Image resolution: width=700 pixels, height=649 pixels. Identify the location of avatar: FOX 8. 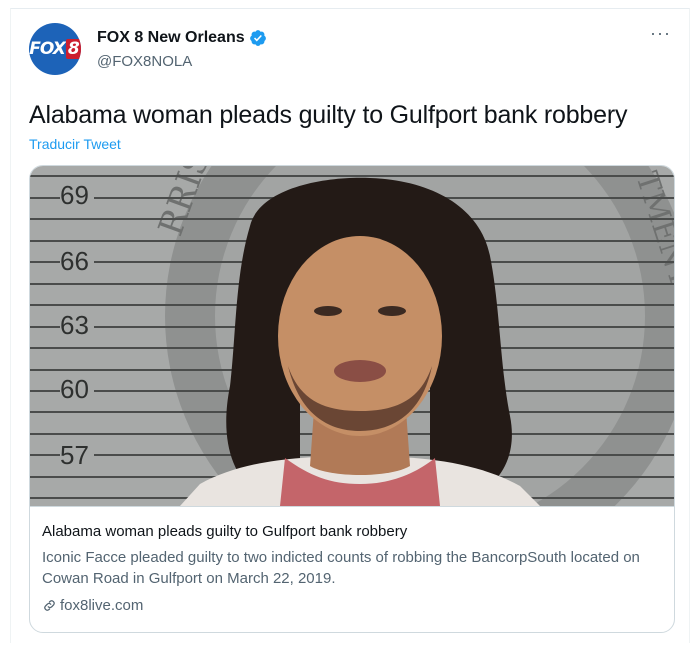
(55, 49).